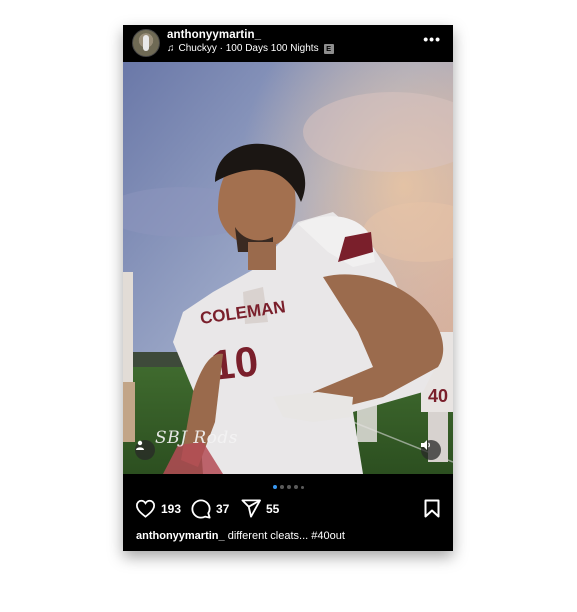 This screenshot has height=612, width=577. What do you see at coordinates (286, 536) in the screenshot?
I see `caption-text: different cleats... #40out` at bounding box center [286, 536].